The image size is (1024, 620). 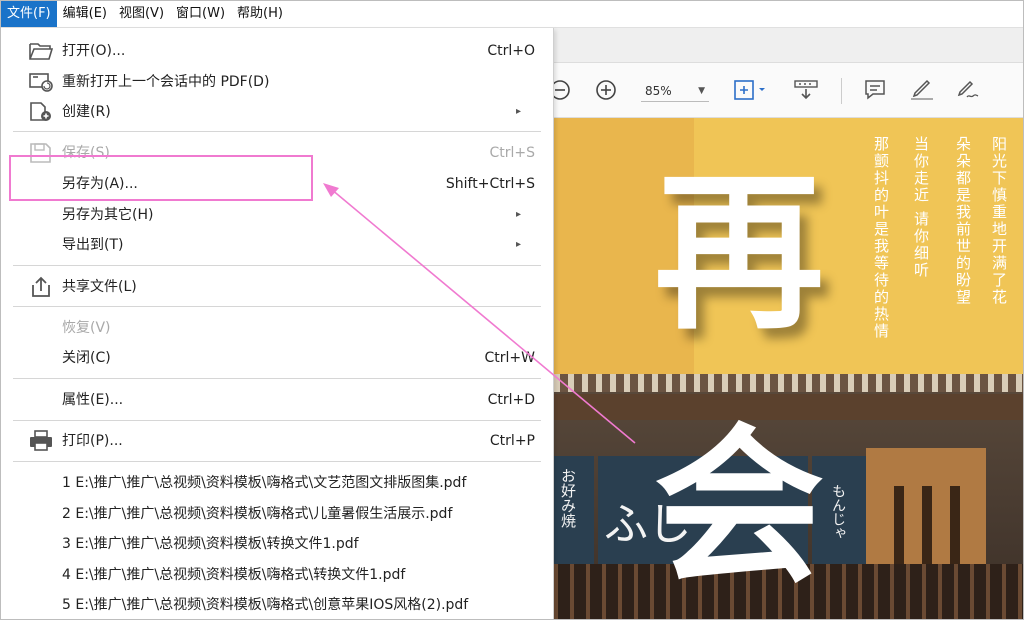 I want to click on annotation-arrow, so click(x=479, y=313).